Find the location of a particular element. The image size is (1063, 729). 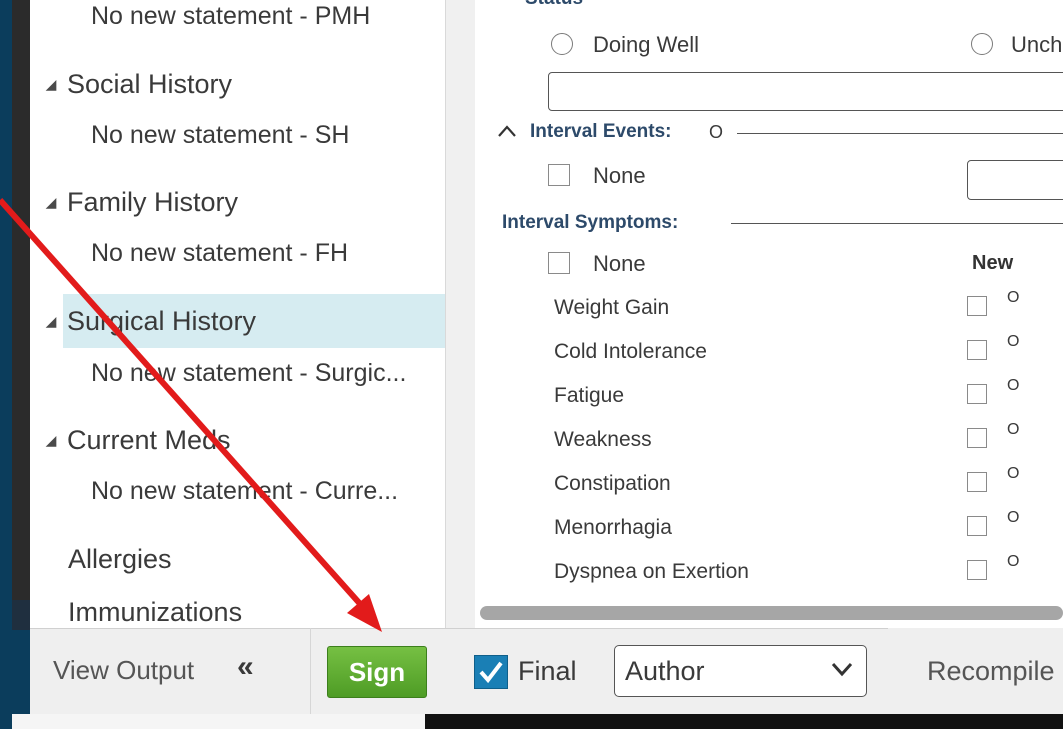

interval-events-none-checkbox is located at coordinates (559, 175).